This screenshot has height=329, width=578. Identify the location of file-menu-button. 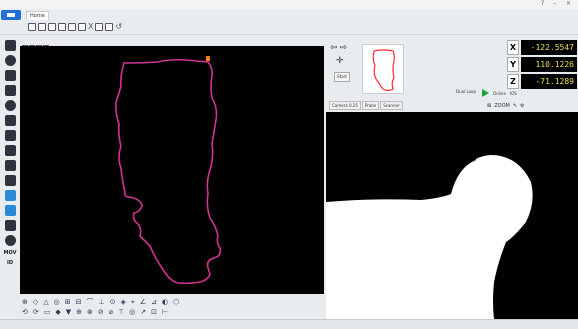
(11, 15).